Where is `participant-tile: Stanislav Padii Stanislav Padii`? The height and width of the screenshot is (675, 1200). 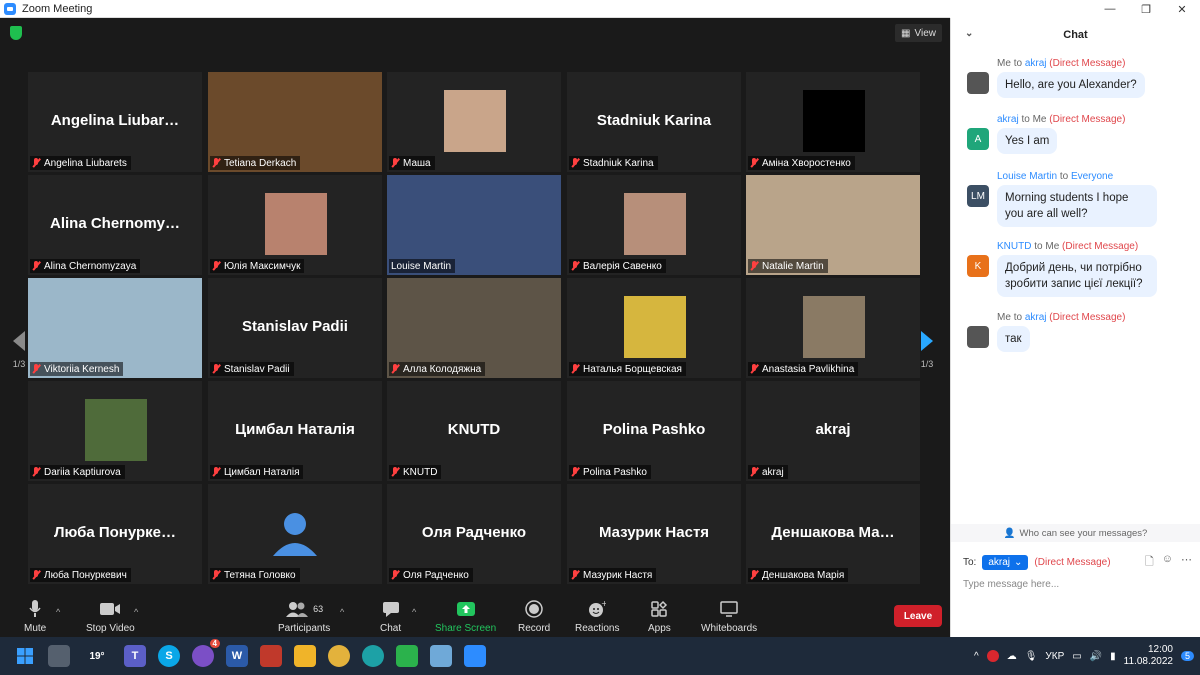 participant-tile: Stanislav Padii Stanislav Padii is located at coordinates (295, 328).